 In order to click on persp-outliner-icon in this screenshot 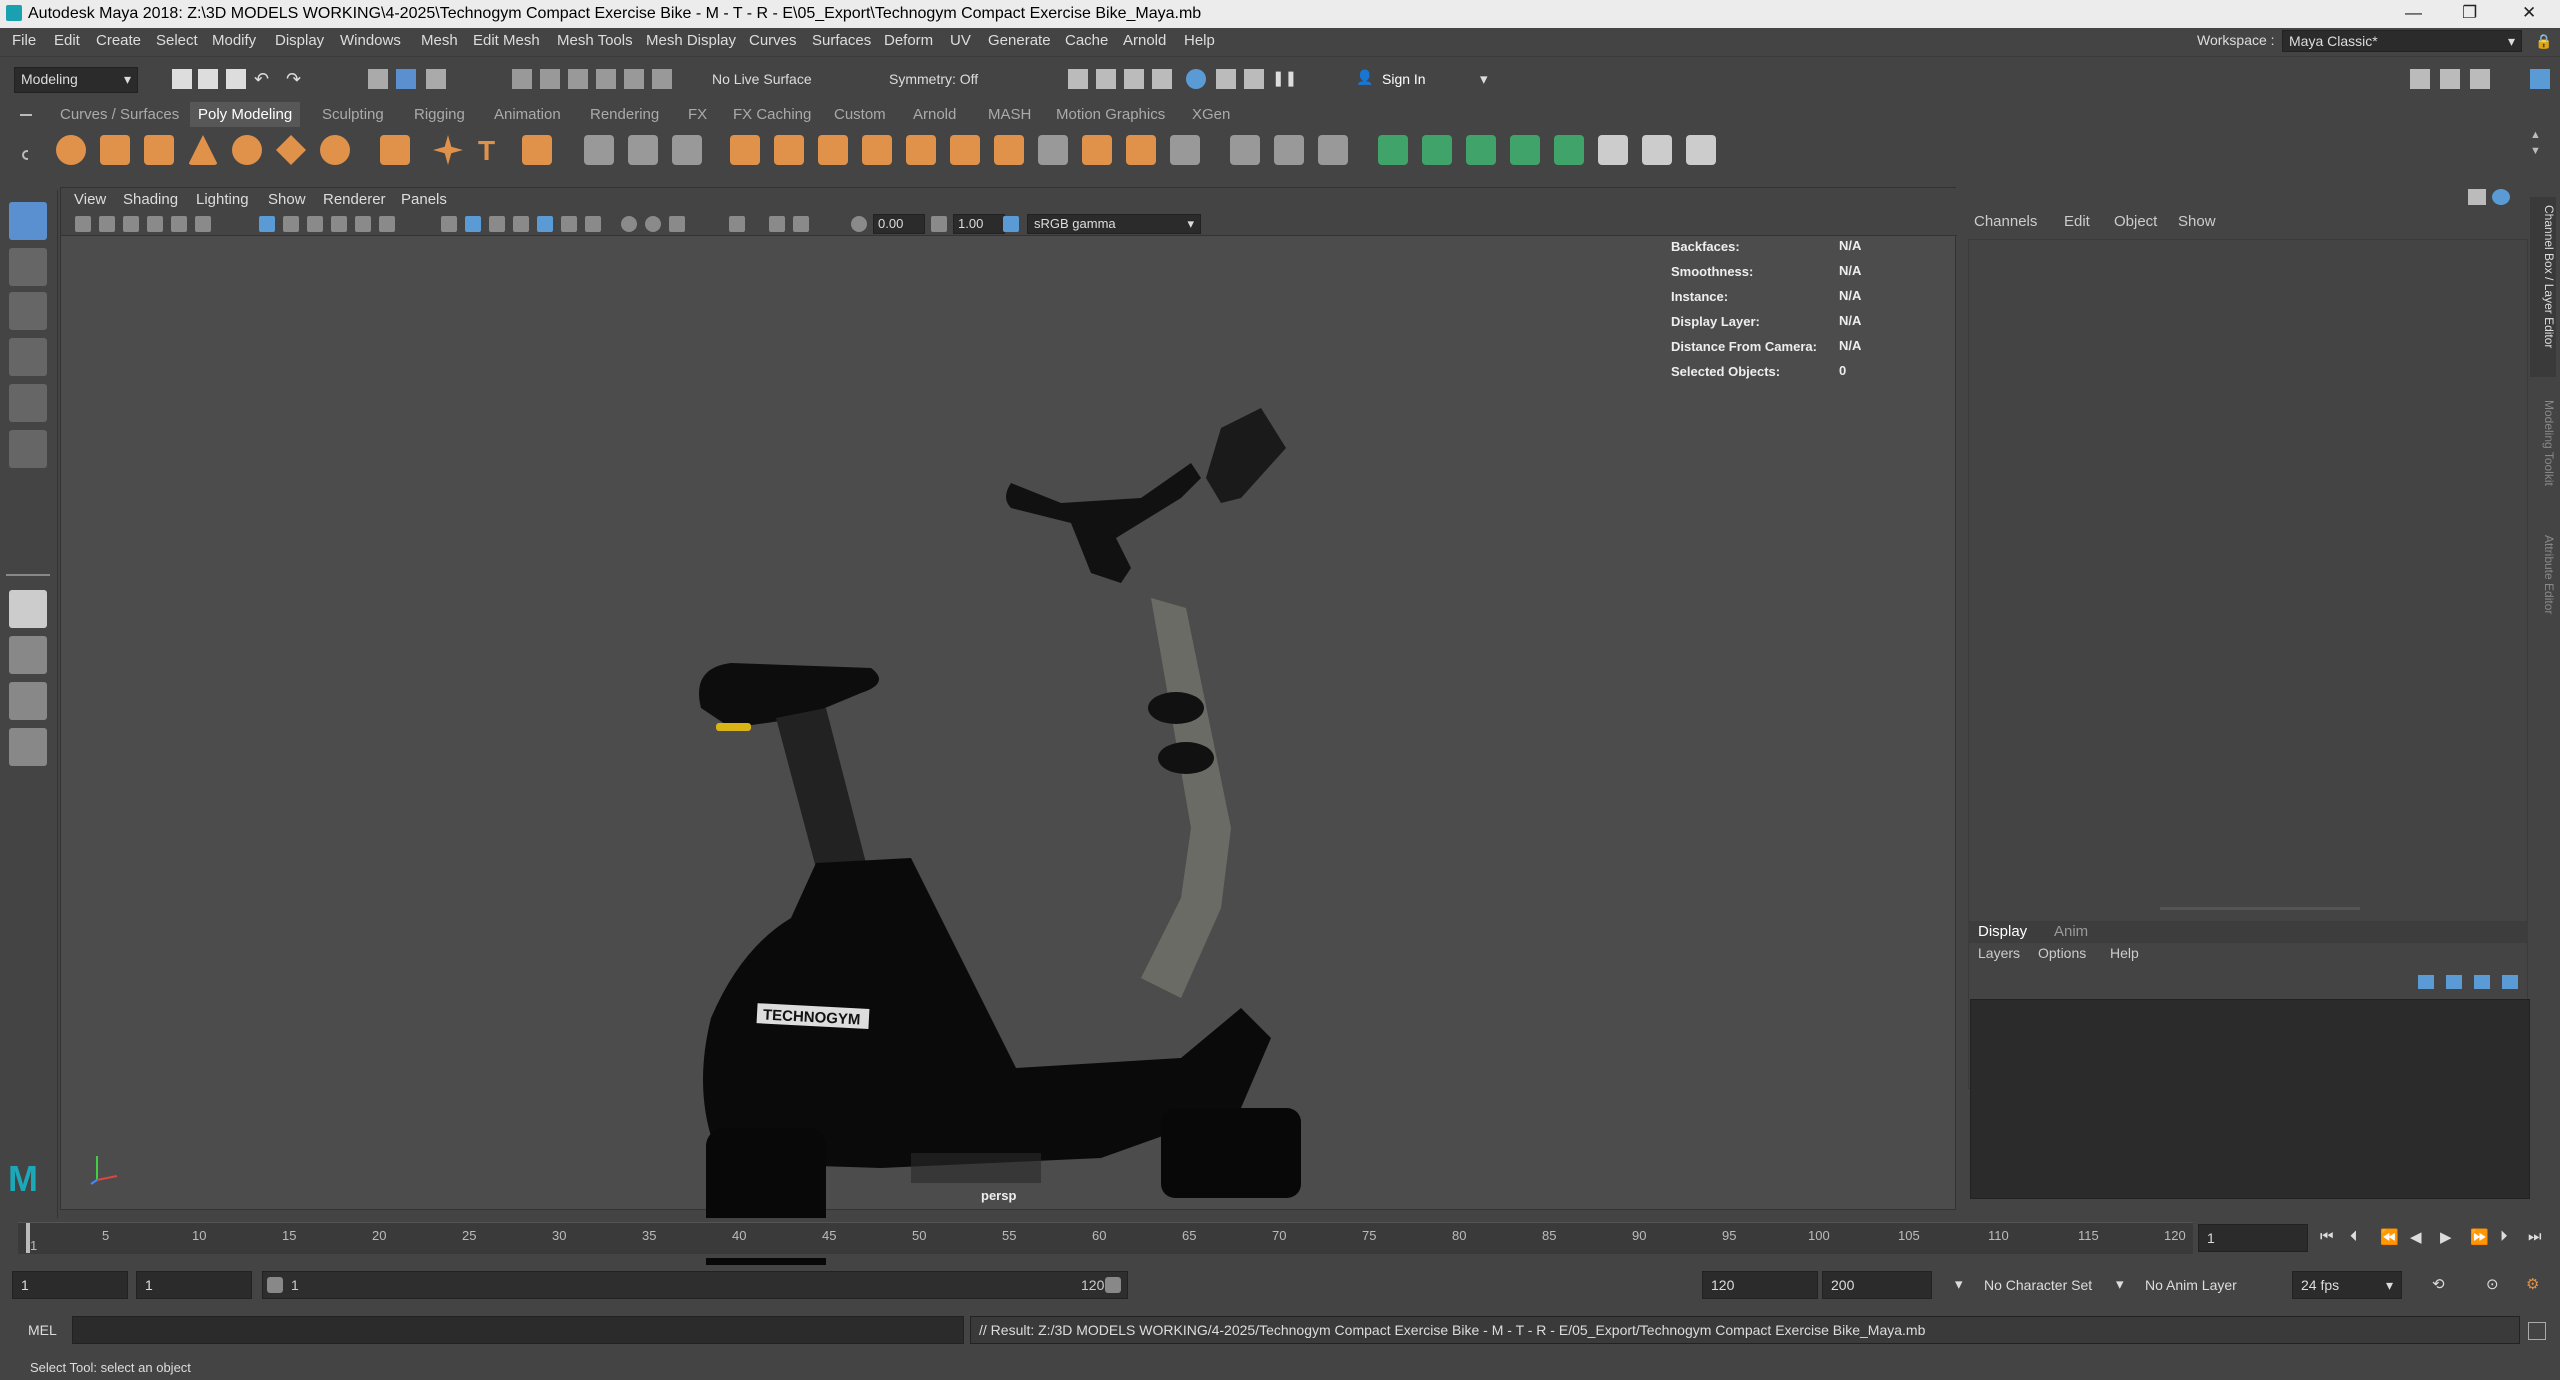, I will do `click(28, 701)`.